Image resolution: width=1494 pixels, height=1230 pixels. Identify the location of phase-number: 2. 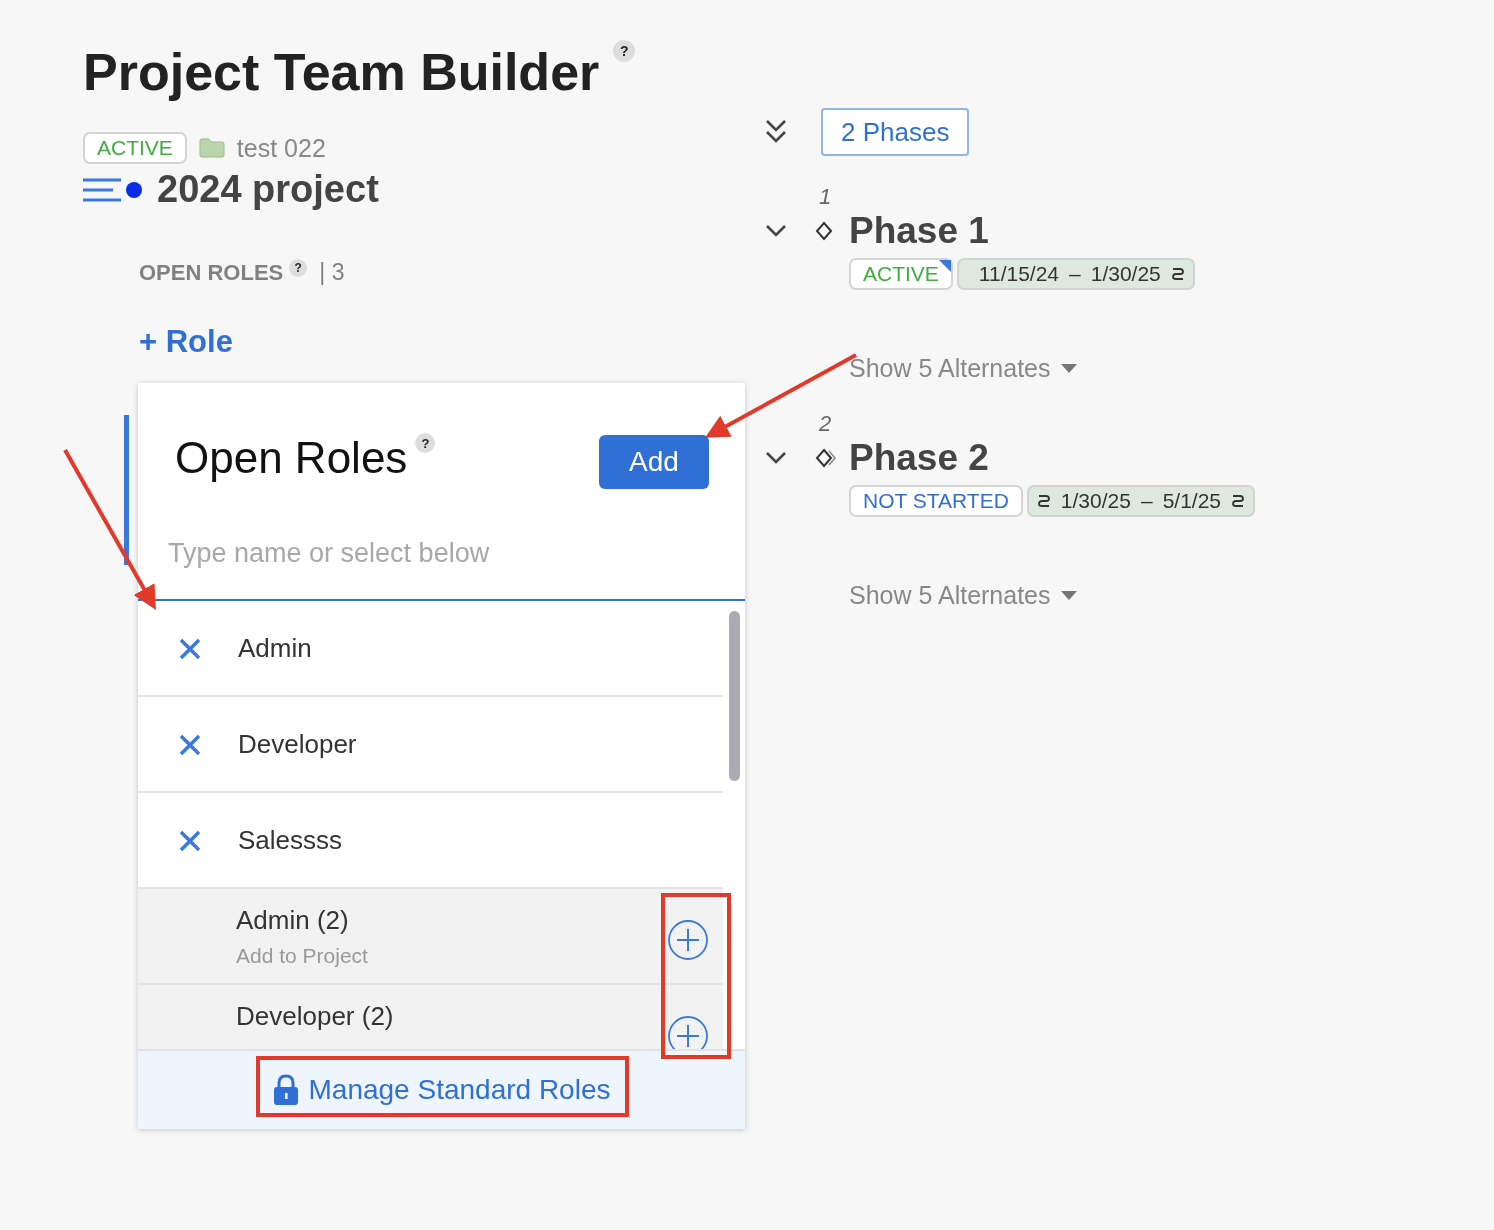
(826, 424).